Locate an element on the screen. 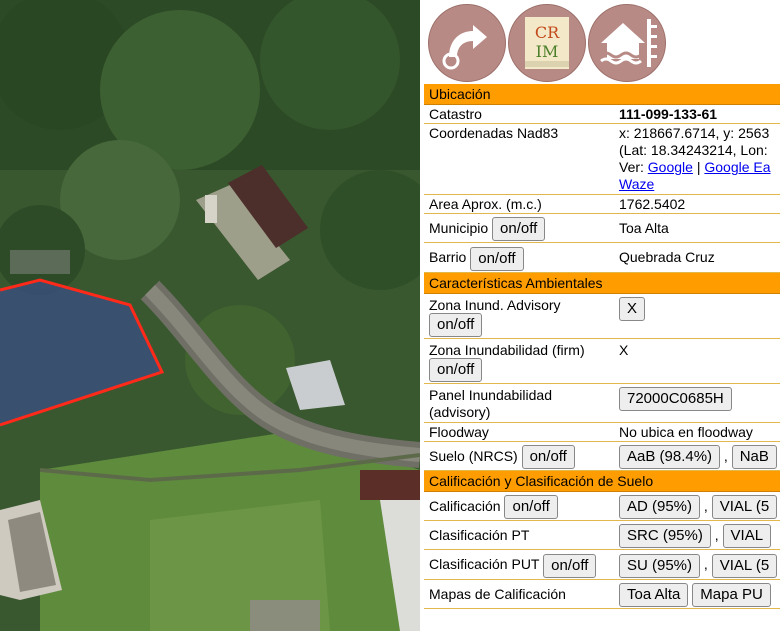  coord-links: Ver: Google | Google Ea is located at coordinates (695, 167).